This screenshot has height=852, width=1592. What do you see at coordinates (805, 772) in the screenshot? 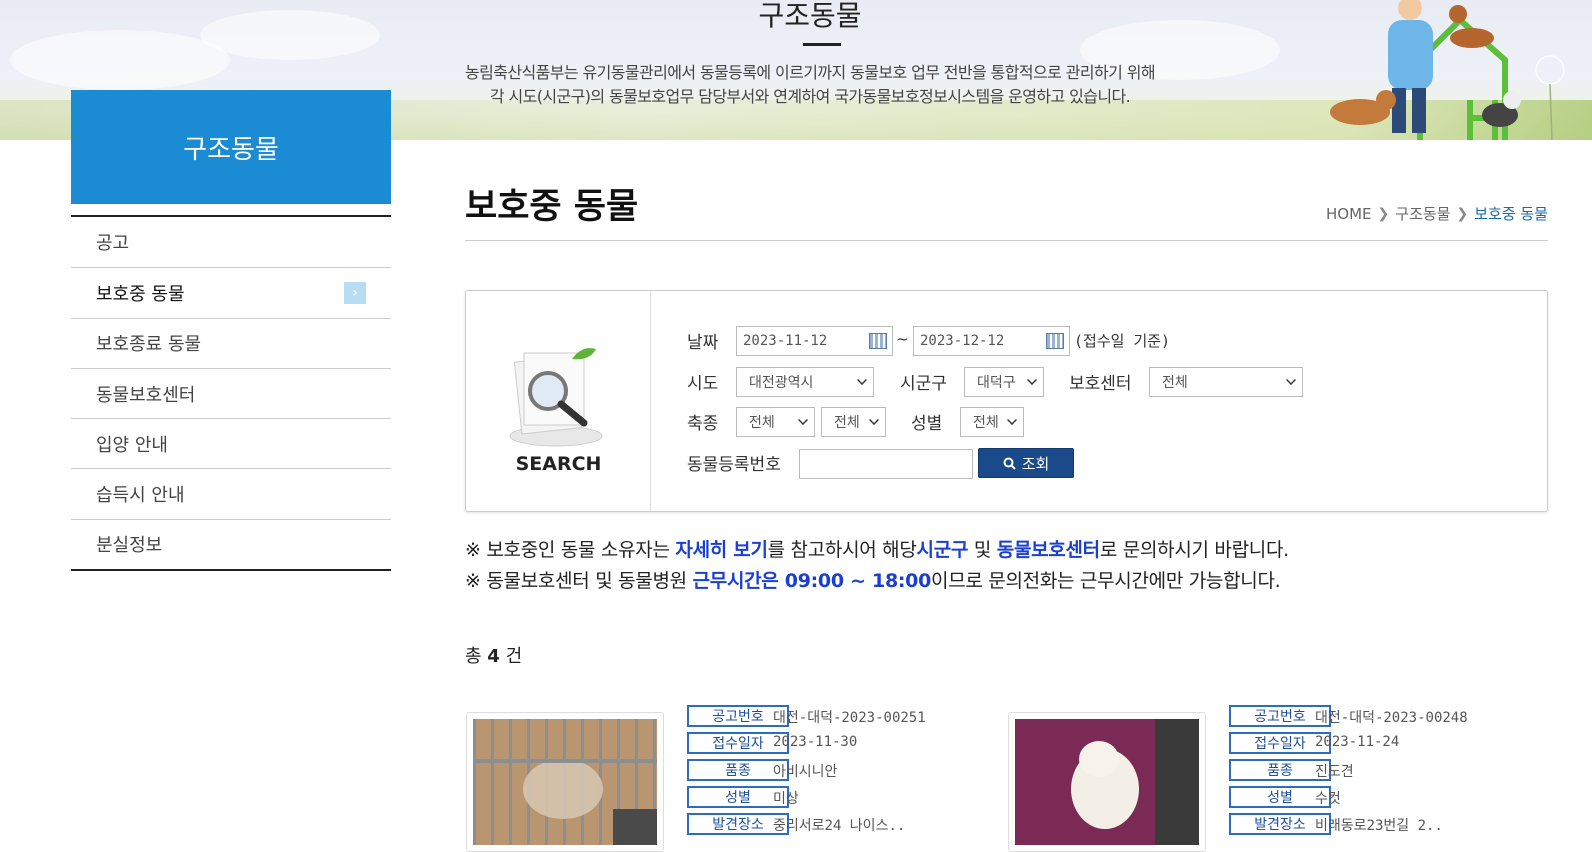
I see `result-breed: 아비시니안` at bounding box center [805, 772].